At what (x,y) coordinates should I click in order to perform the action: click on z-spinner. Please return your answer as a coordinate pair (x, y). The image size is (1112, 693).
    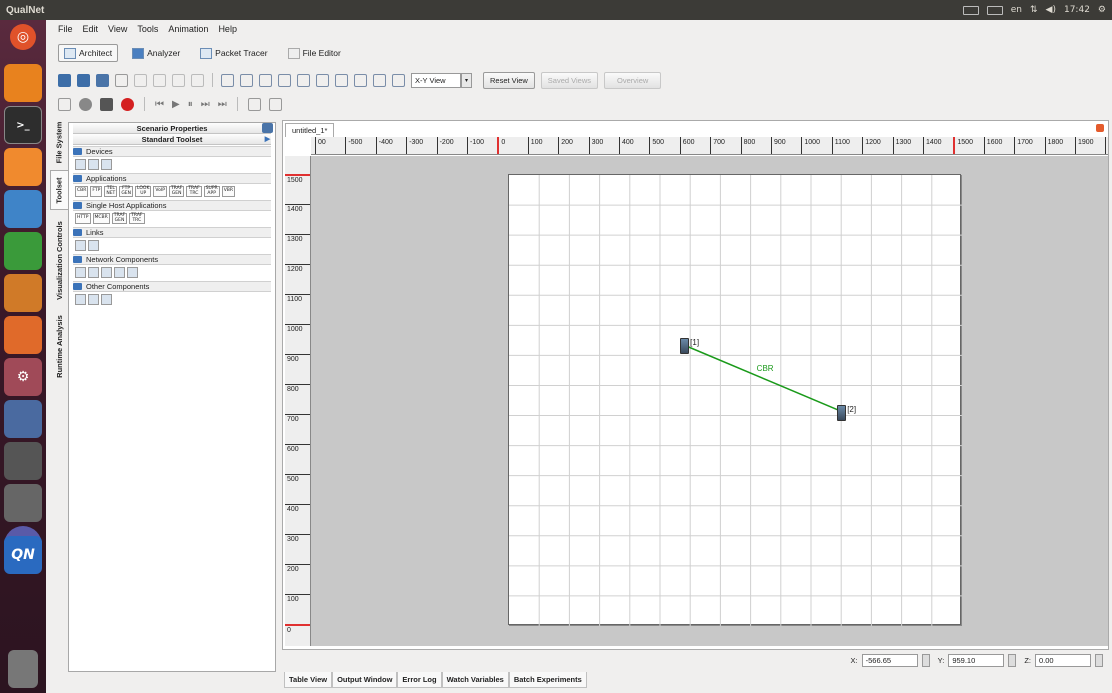
    Looking at the image, I should click on (1099, 660).